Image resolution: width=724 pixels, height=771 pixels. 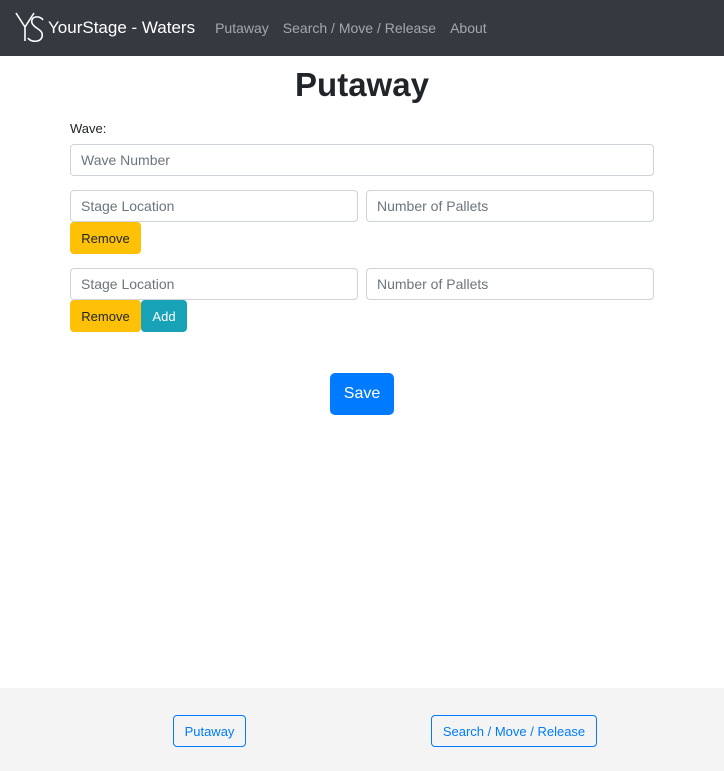 What do you see at coordinates (88, 128) in the screenshot?
I see `wave-label: Wave:` at bounding box center [88, 128].